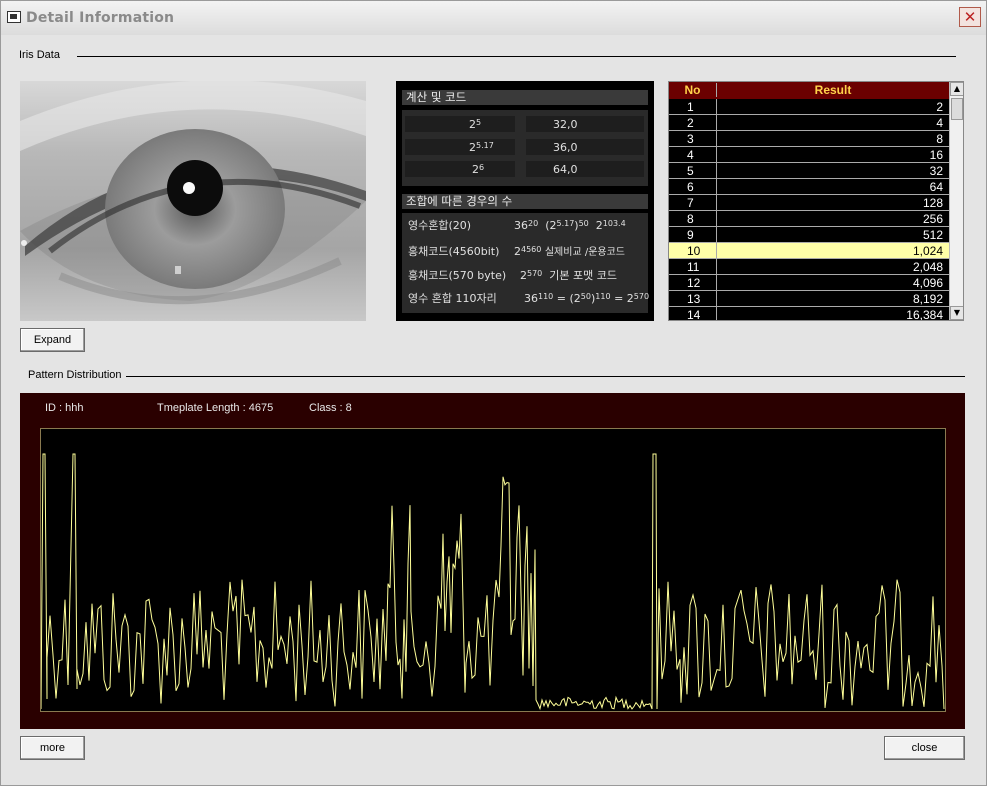 Image resolution: width=987 pixels, height=786 pixels. Describe the element at coordinates (100, 18) in the screenshot. I see `window-title: Detail Information` at that location.